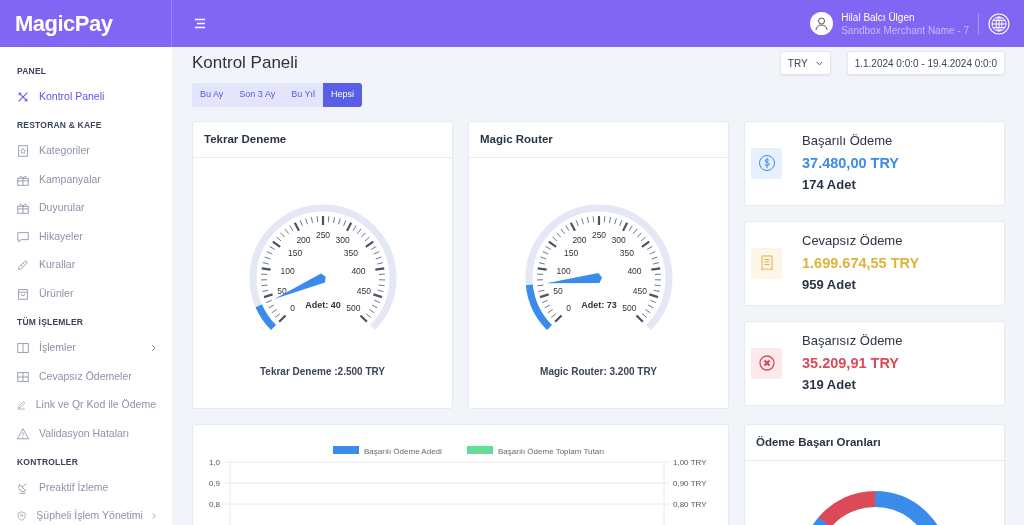 This screenshot has height=525, width=1024. Describe the element at coordinates (21, 405) in the screenshot. I see `pencil-icon` at that location.